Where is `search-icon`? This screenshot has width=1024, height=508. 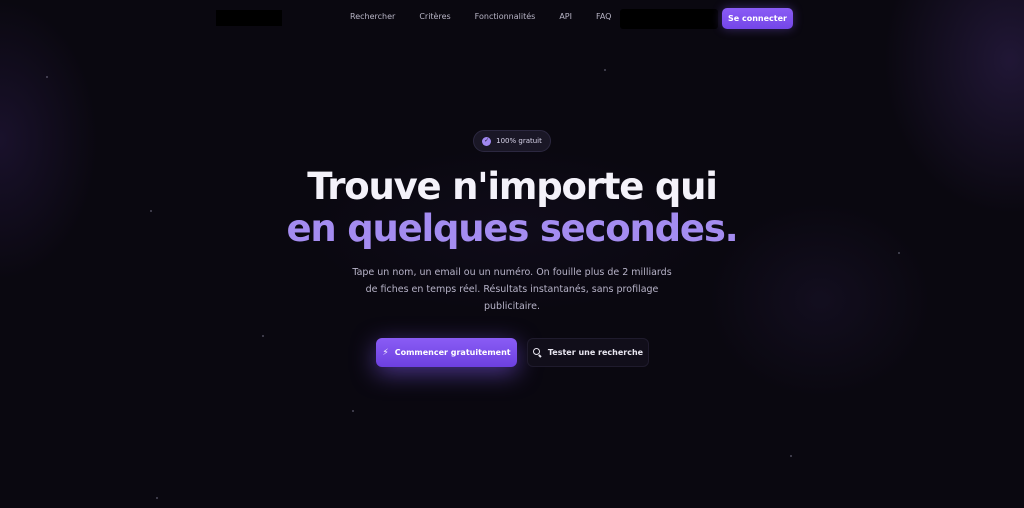
search-icon is located at coordinates (537, 353).